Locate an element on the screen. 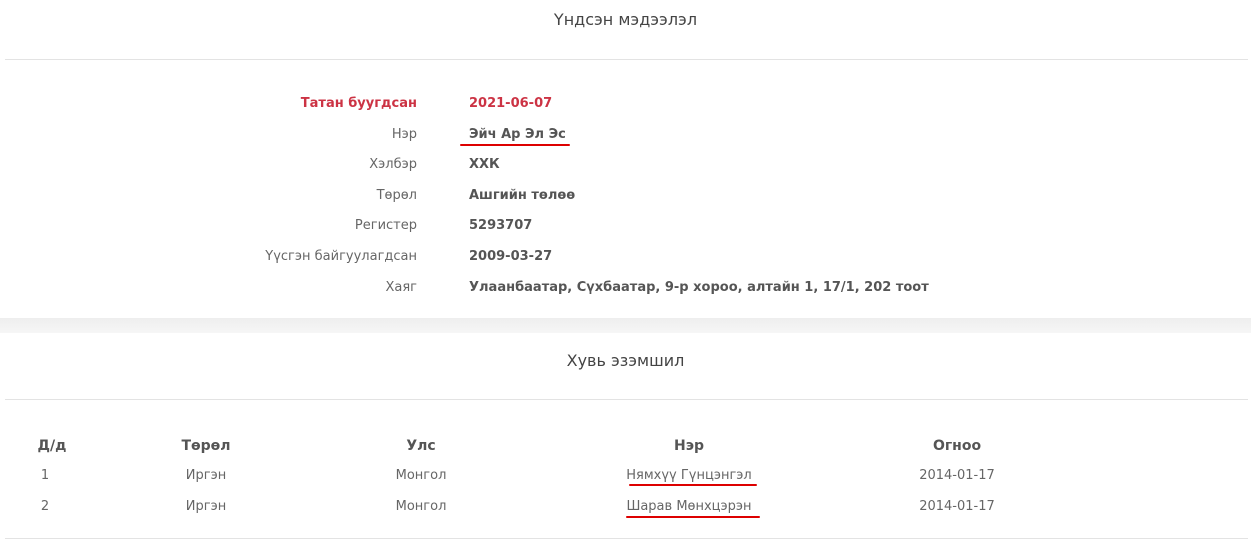 The image size is (1251, 540). basic-info-title: Үндсэн мэдээлэл is located at coordinates (625, 19).